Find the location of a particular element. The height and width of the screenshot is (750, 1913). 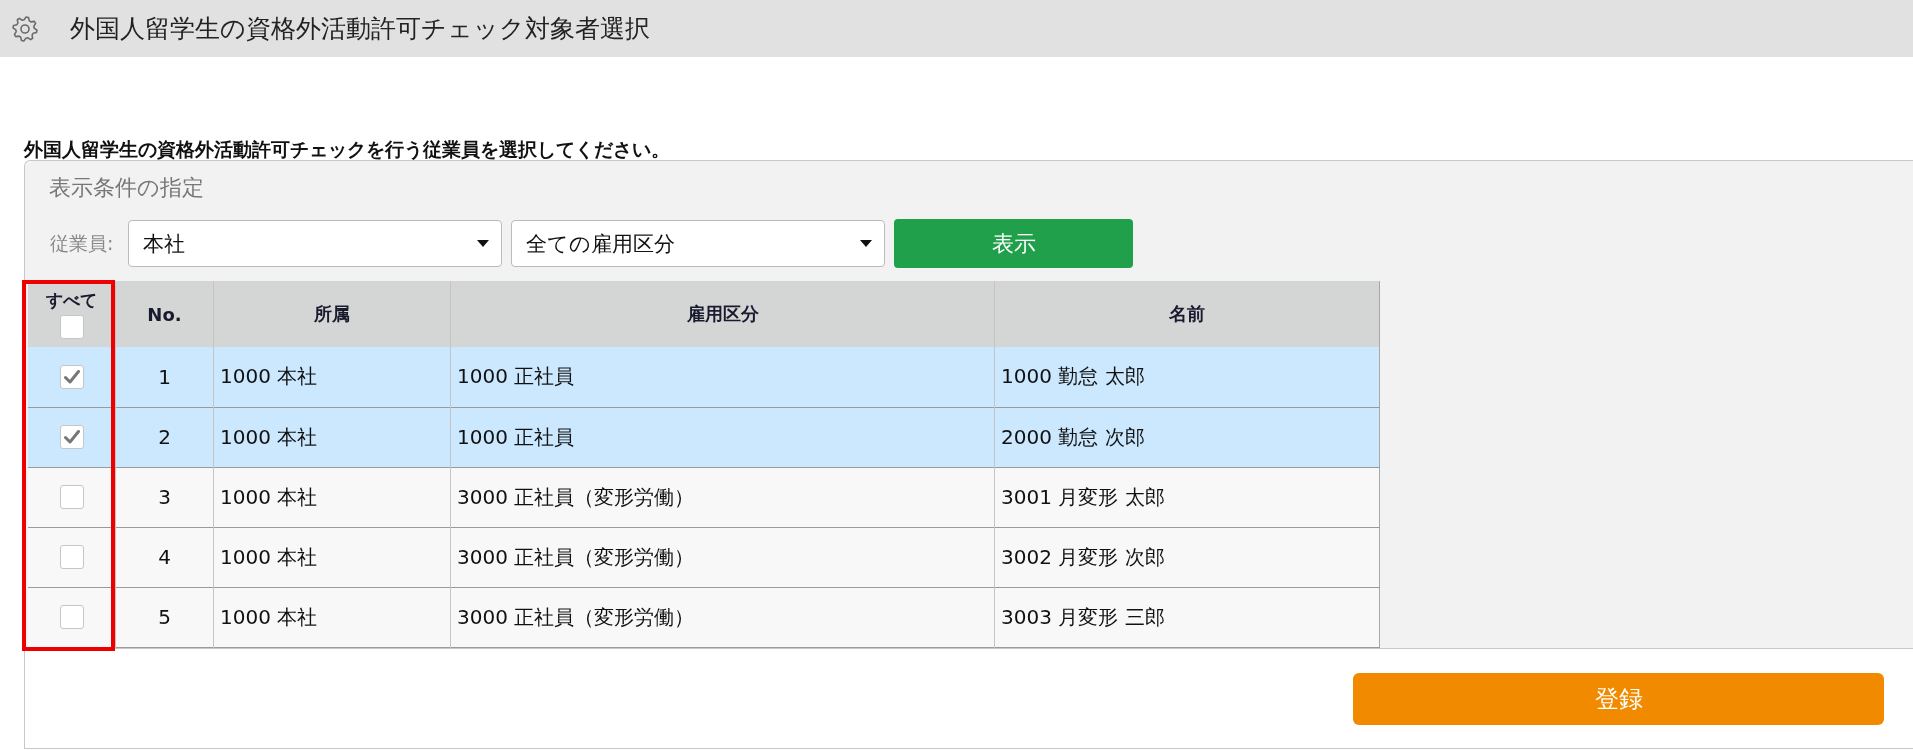

panel-title: 表示条件の指定 is located at coordinates (126, 188).